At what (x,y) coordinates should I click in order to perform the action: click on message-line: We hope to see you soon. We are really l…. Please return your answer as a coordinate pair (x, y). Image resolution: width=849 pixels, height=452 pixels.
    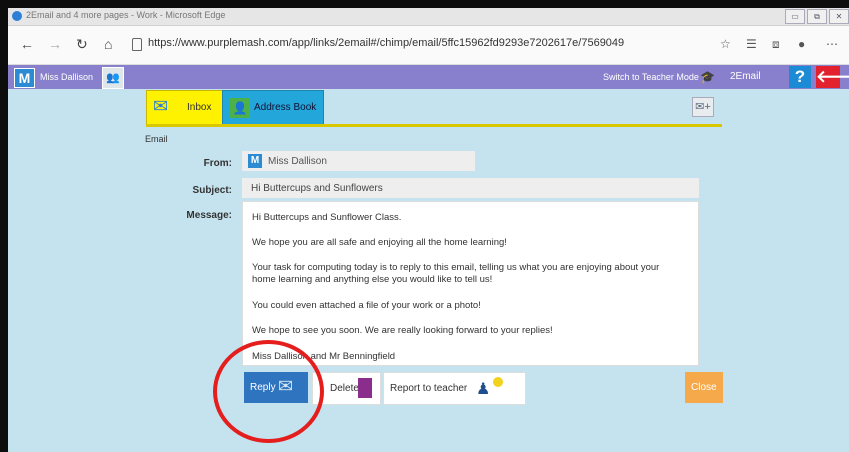
    Looking at the image, I should click on (402, 330).